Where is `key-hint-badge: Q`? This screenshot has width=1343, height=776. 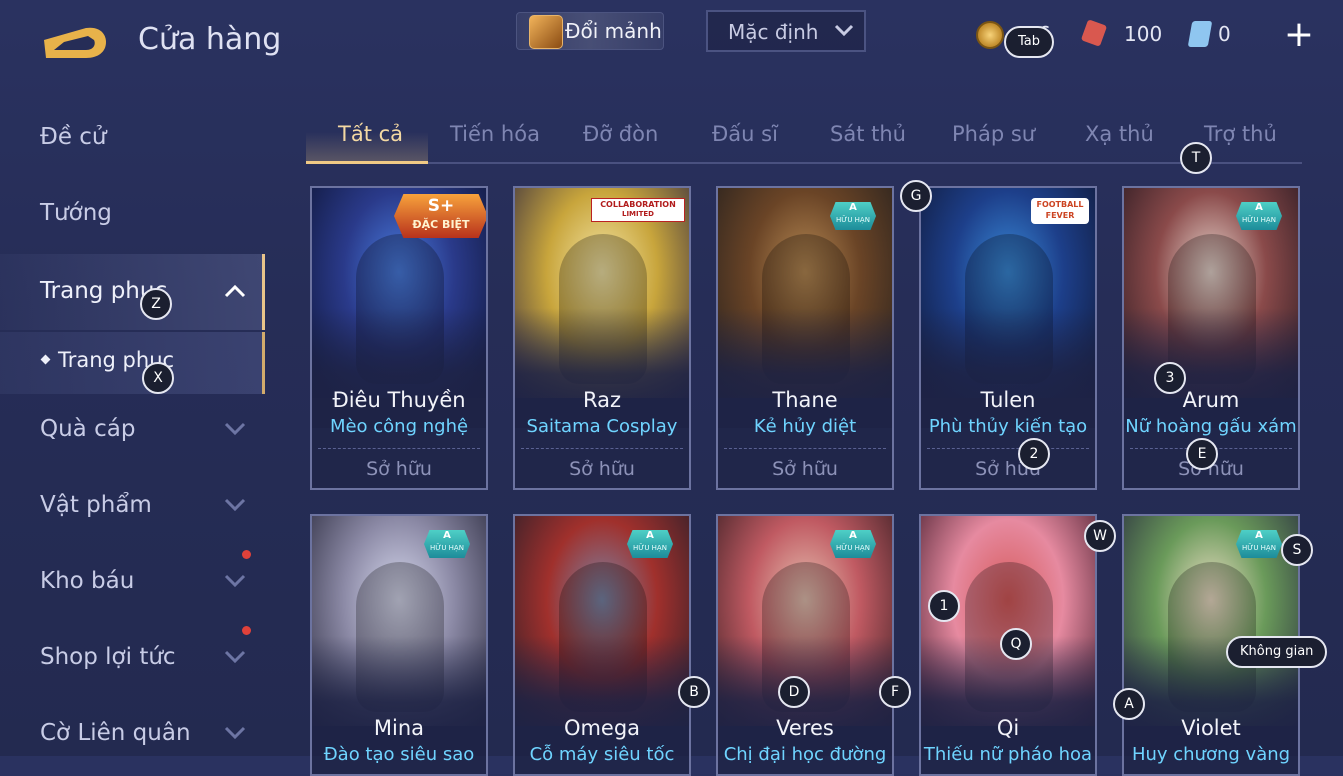
key-hint-badge: Q is located at coordinates (1016, 644).